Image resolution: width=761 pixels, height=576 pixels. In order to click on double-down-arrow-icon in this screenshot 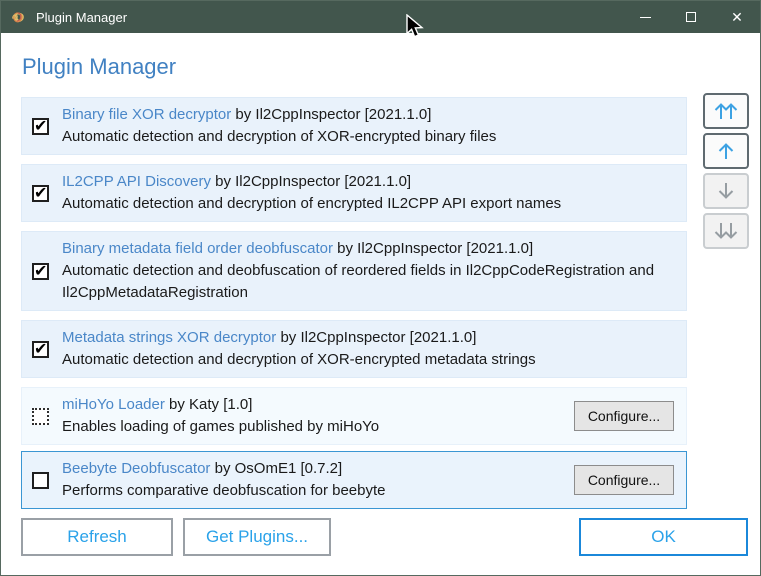, I will do `click(726, 231)`.